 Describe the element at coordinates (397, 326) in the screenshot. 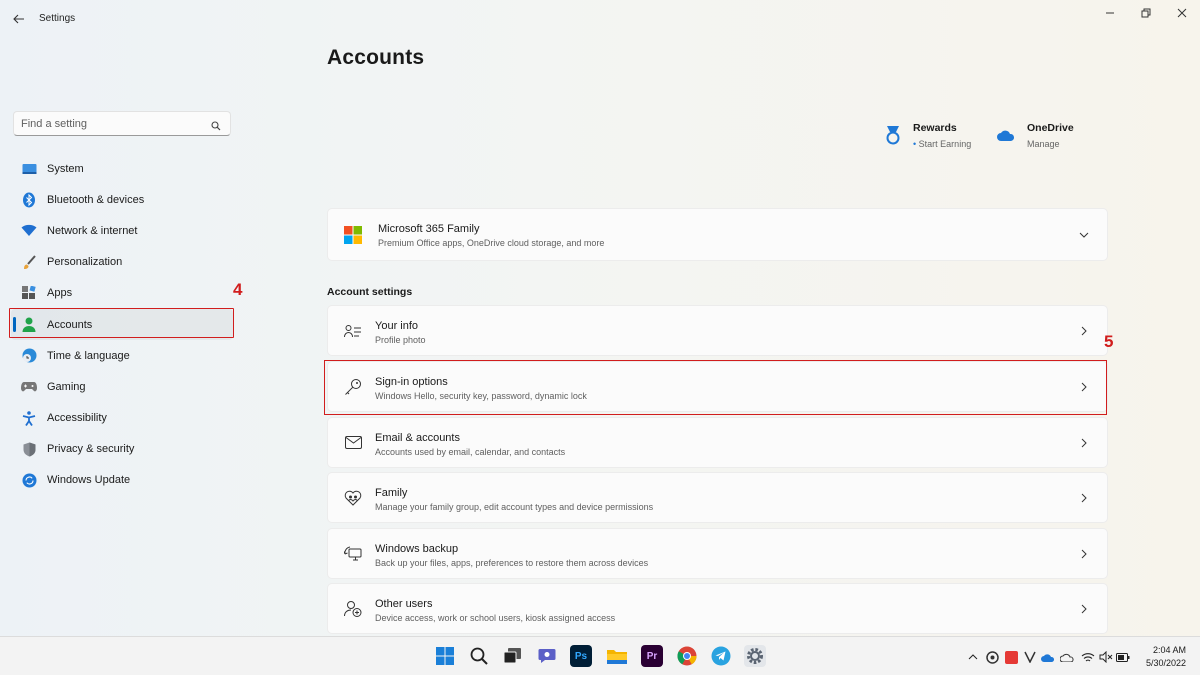

I see `your-info-title: Your info` at that location.